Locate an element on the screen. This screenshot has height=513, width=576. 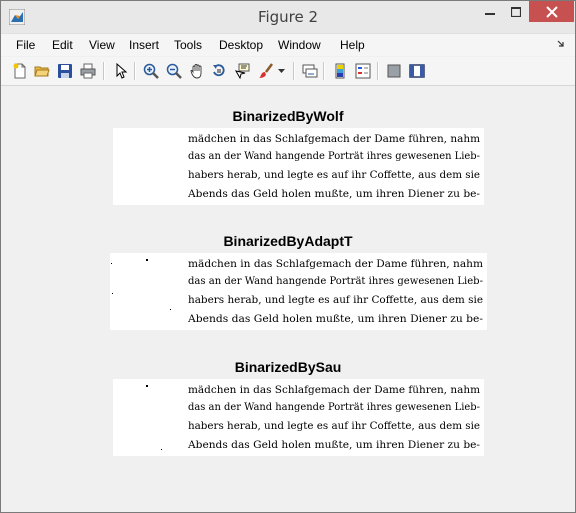
open-folder-icon is located at coordinates (42, 71).